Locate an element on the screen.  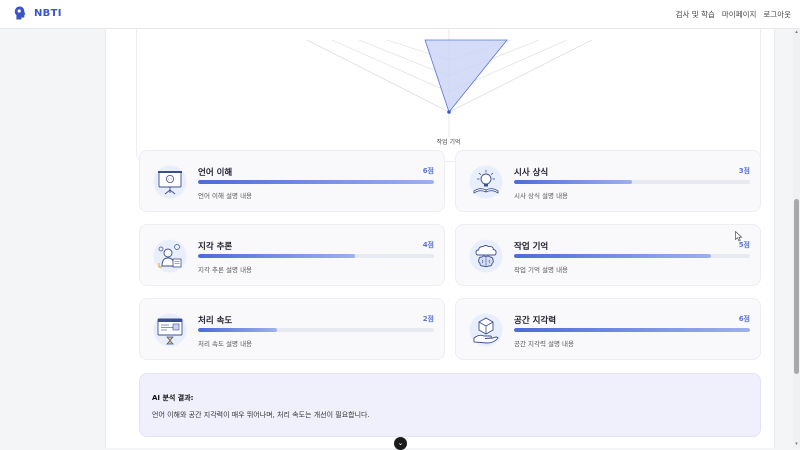
page-scrollbar: ▴ ▾ is located at coordinates (796, 238).